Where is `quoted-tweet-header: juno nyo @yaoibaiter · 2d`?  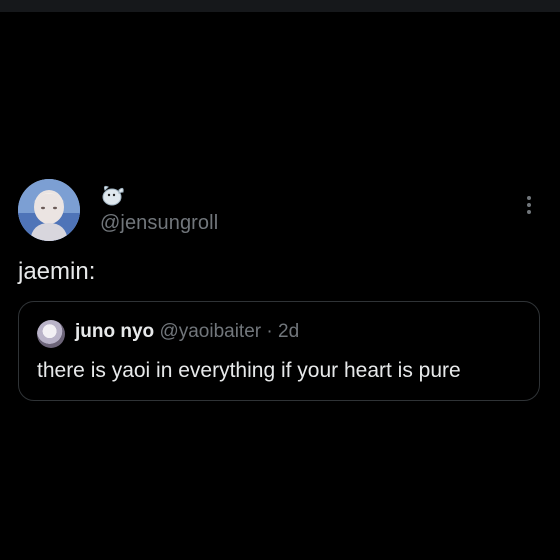 quoted-tweet-header: juno nyo @yaoibaiter · 2d is located at coordinates (187, 332).